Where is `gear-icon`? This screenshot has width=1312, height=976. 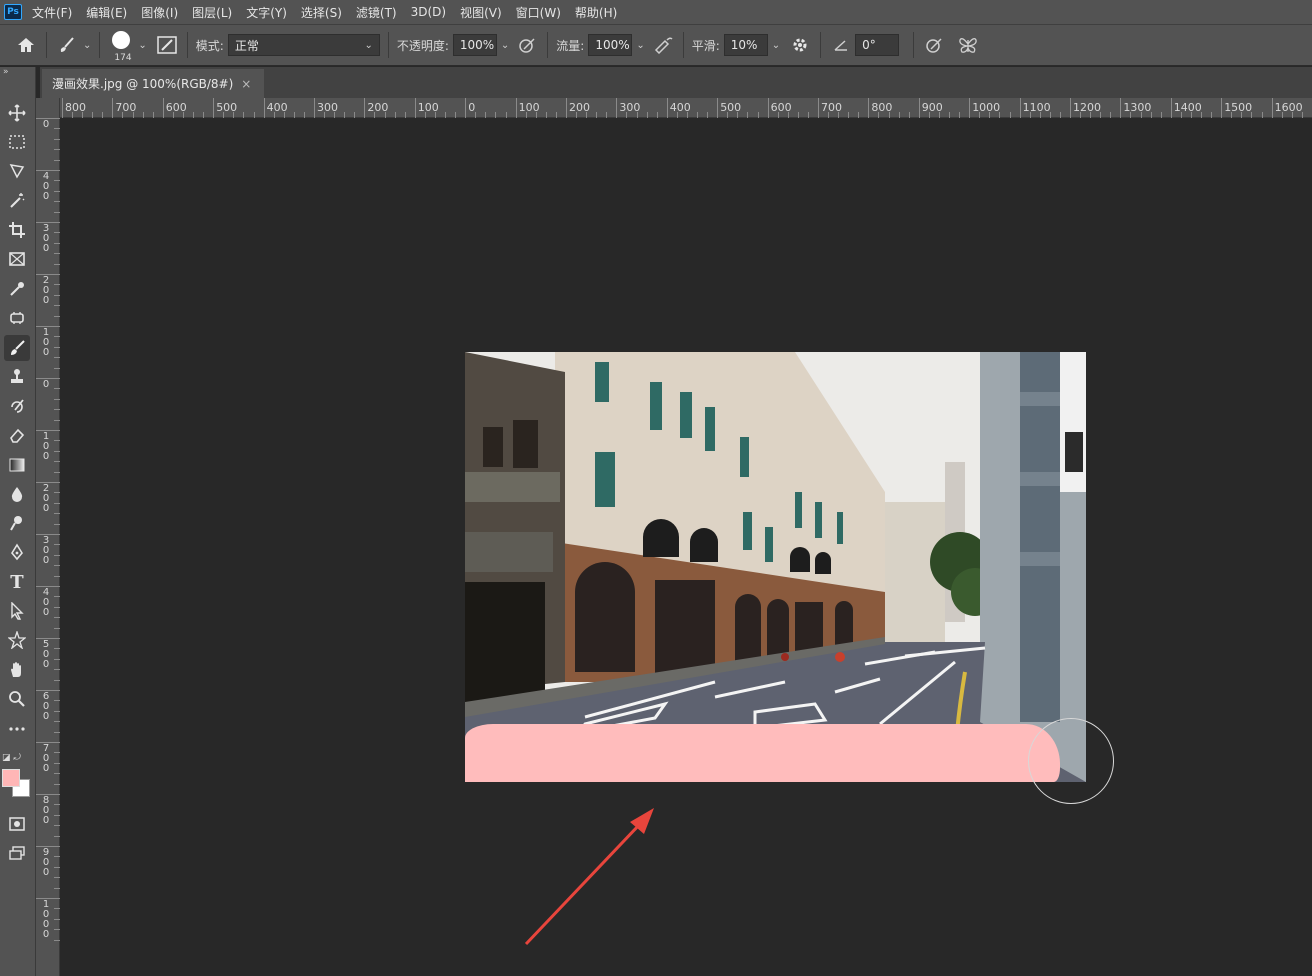 gear-icon is located at coordinates (800, 45).